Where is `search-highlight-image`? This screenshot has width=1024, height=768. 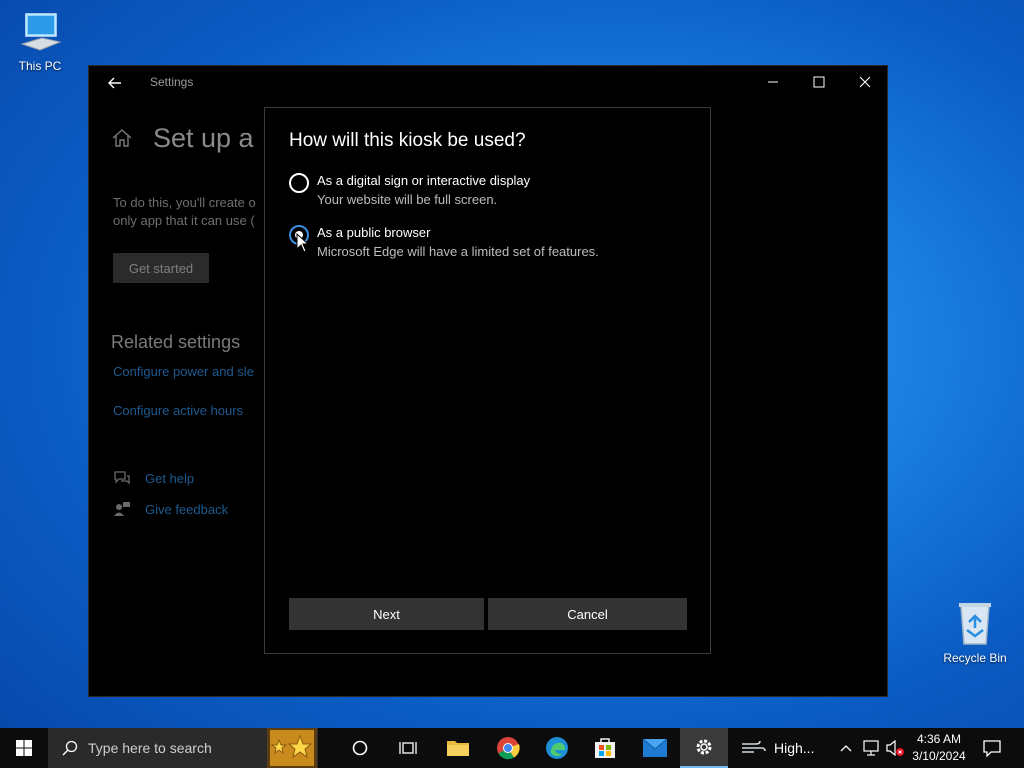 search-highlight-image is located at coordinates (292, 748).